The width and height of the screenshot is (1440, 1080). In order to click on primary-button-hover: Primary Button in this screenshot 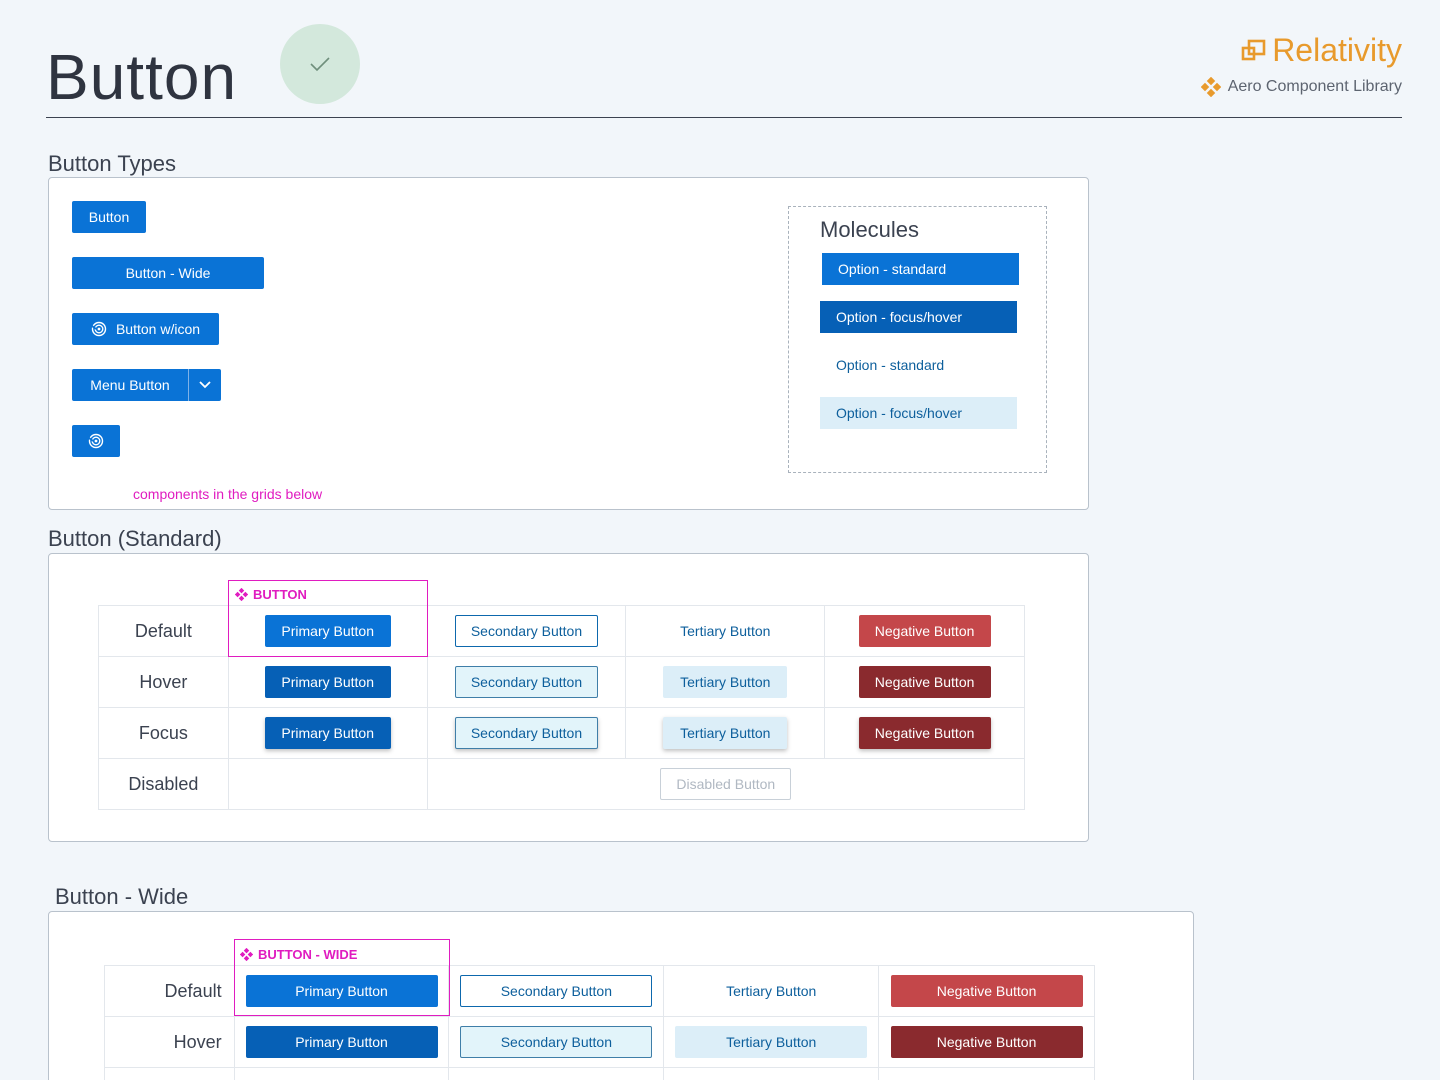, I will do `click(327, 682)`.